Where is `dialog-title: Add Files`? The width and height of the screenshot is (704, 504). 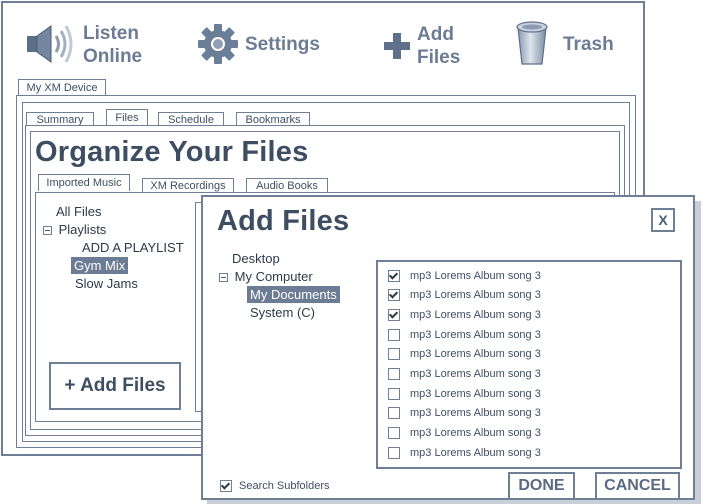
dialog-title: Add Files is located at coordinates (283, 221).